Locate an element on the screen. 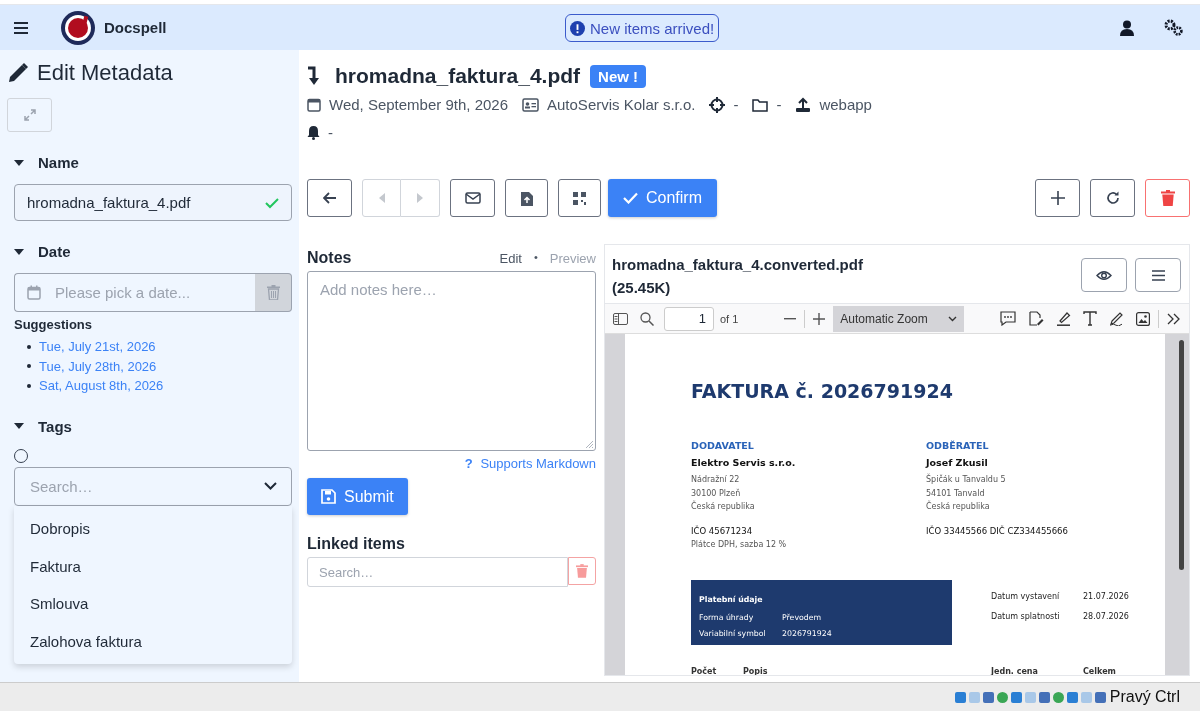  zoom-out-icon is located at coordinates (790, 318).